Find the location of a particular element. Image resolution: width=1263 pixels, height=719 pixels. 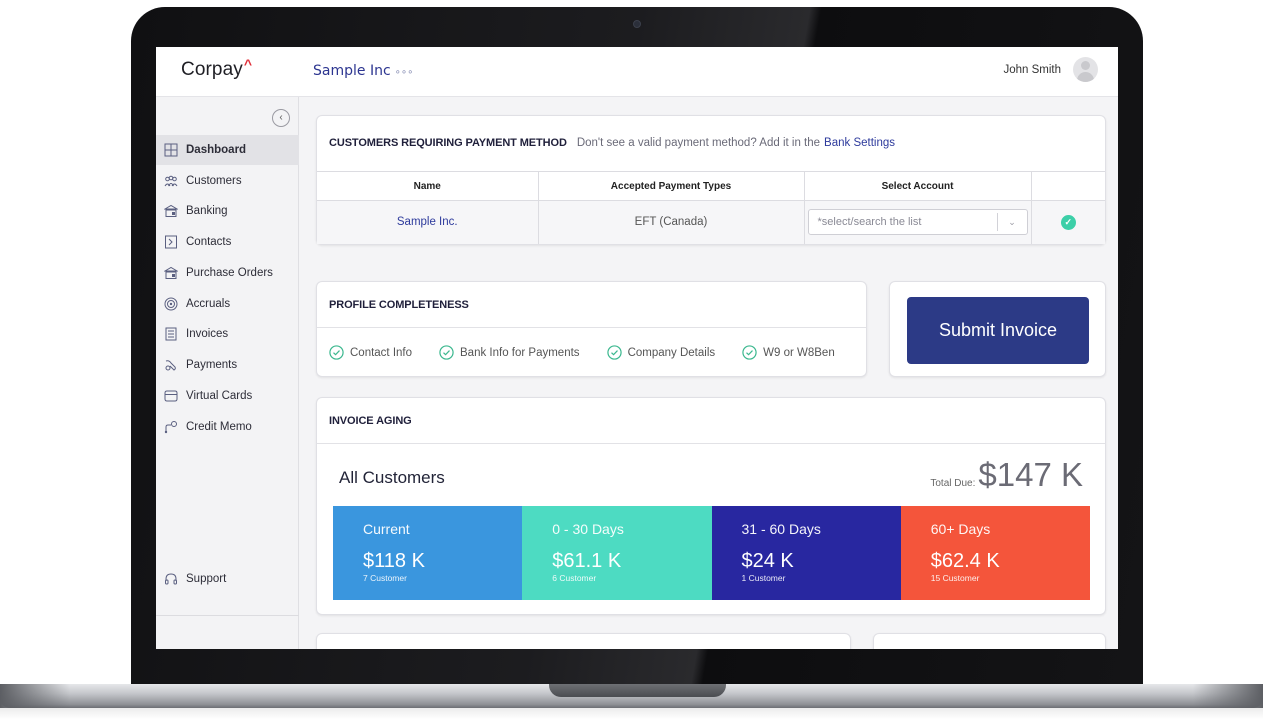

sidebar-item-label: Invoices is located at coordinates (207, 334).